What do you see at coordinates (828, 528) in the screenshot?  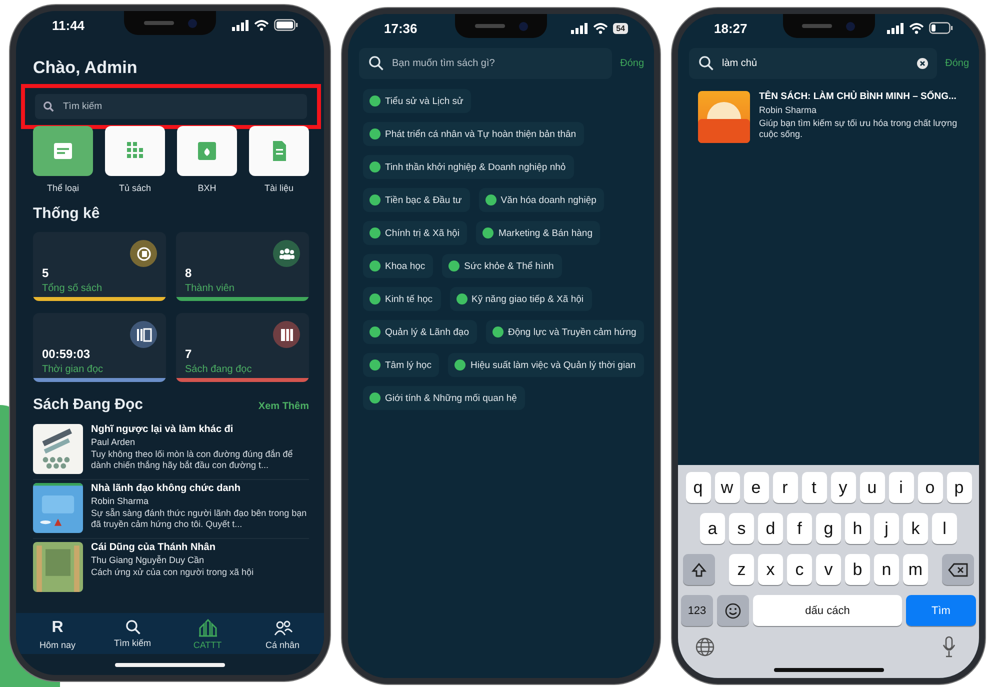 I see `key: g` at bounding box center [828, 528].